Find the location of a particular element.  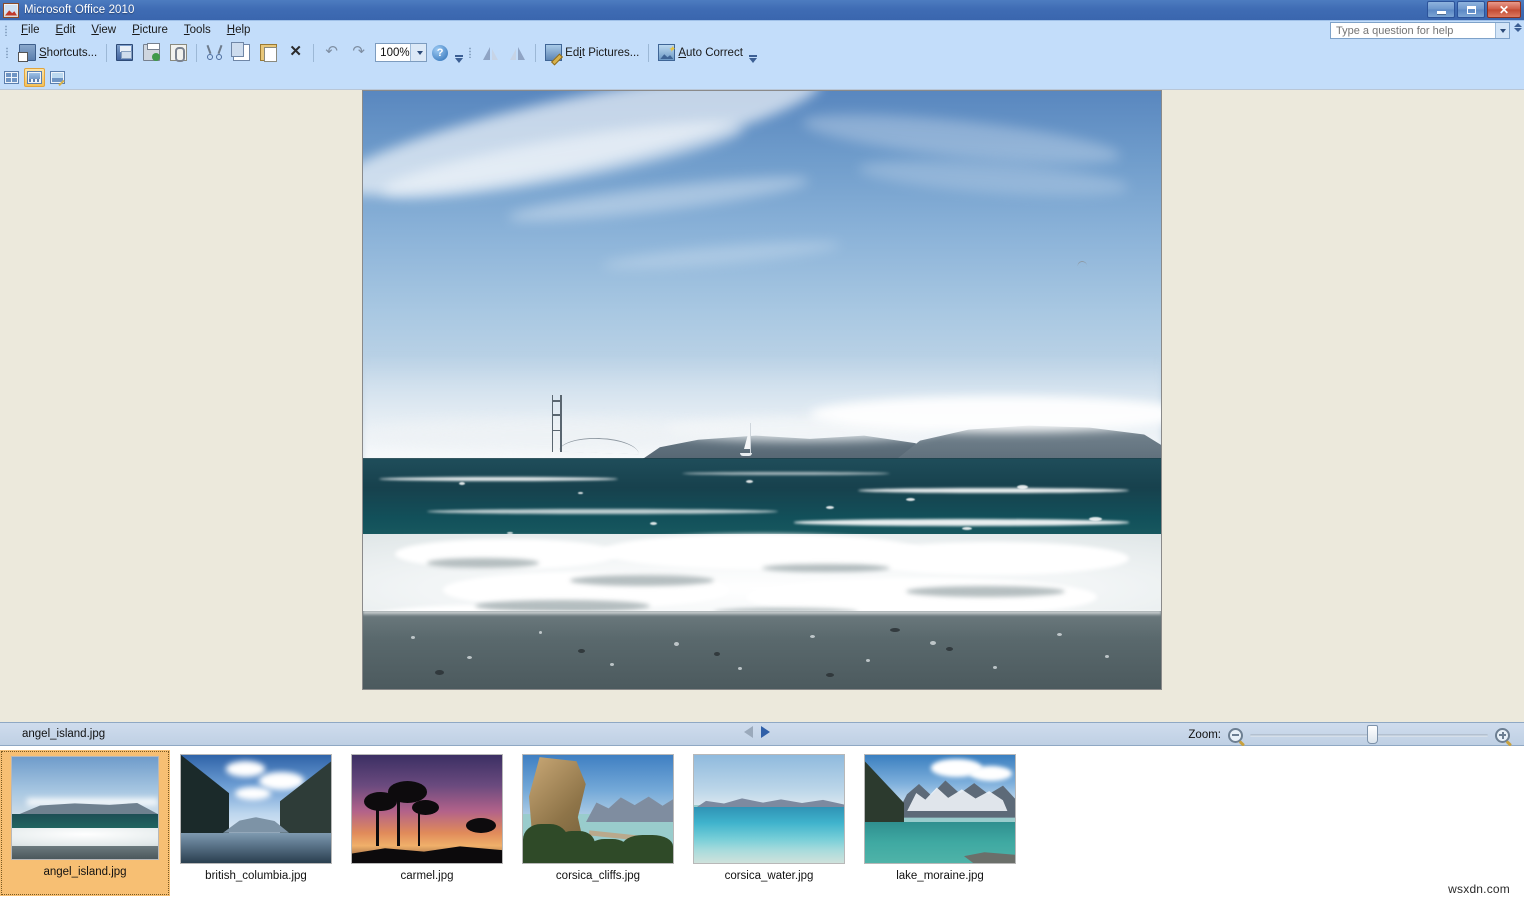

standard-toolbar-overflow-button is located at coordinates (458, 53).